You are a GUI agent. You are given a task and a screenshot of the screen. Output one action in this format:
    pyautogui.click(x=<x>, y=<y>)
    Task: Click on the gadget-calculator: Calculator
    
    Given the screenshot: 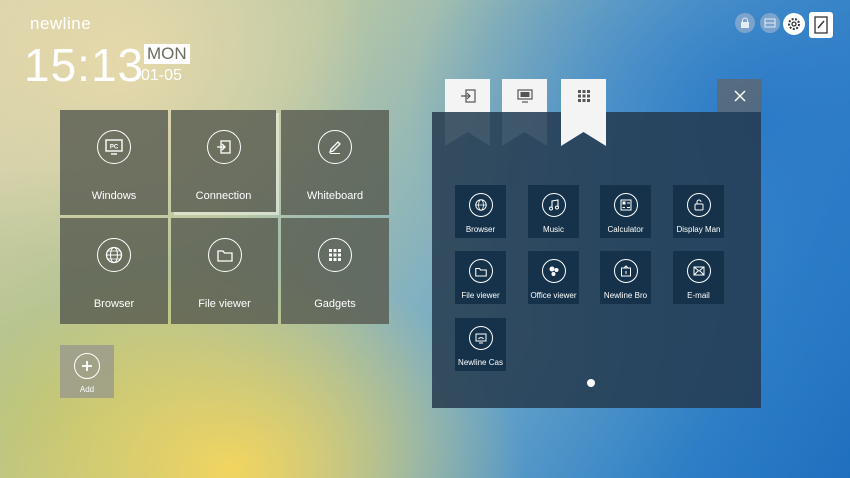 What is the action you would take?
    pyautogui.click(x=625, y=211)
    